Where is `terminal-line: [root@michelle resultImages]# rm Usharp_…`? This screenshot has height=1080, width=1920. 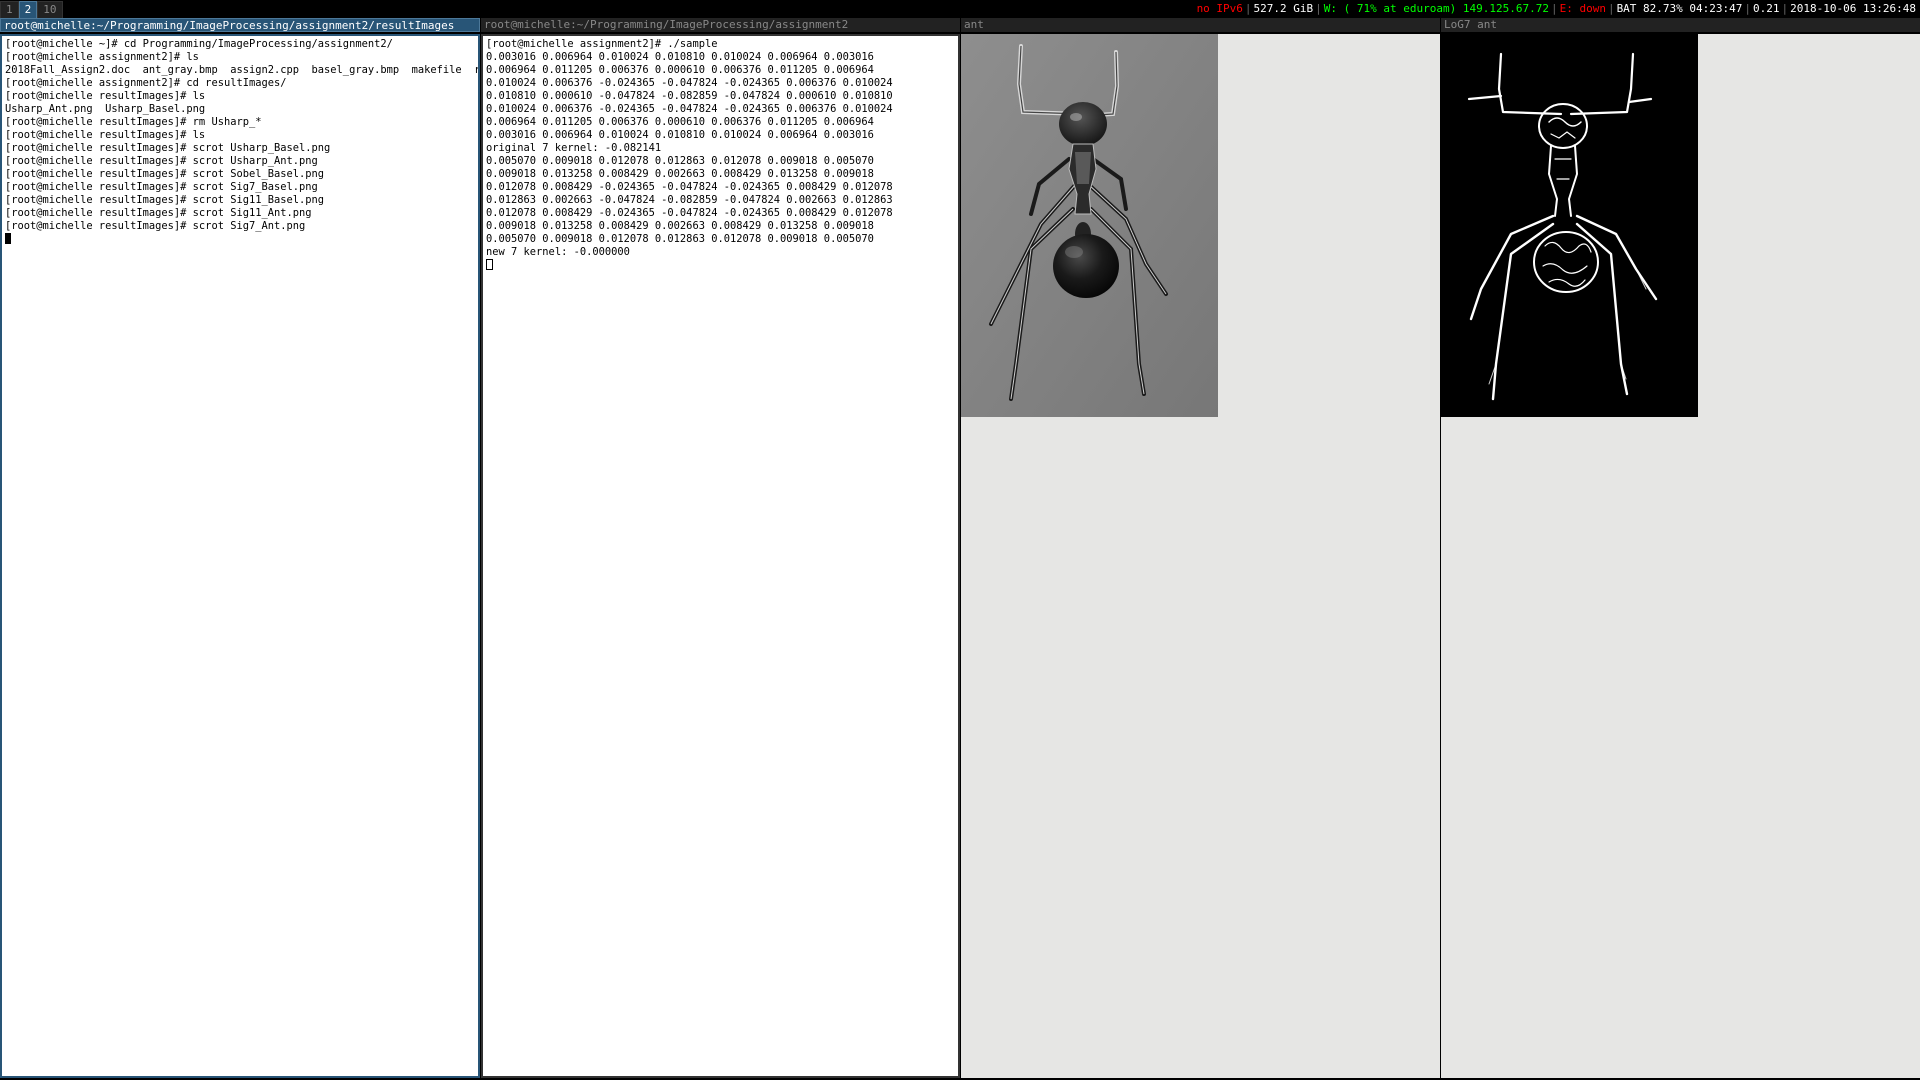 terminal-line: [root@michelle resultImages]# rm Usharp_… is located at coordinates (133, 122).